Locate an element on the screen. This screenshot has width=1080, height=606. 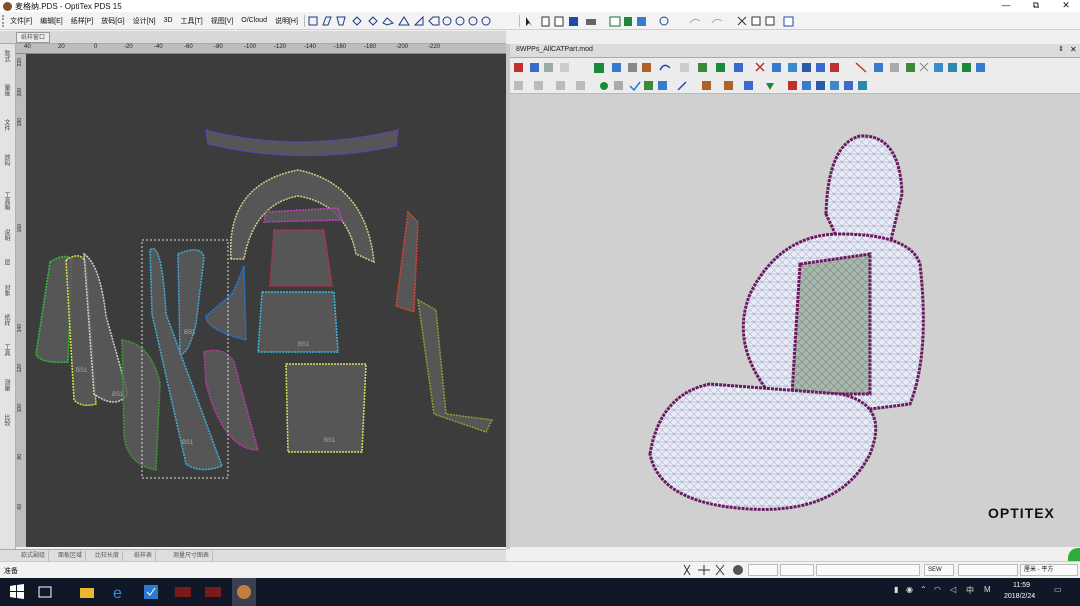
tab-pattern-table: 纸样表 is located at coordinates (144, 556).